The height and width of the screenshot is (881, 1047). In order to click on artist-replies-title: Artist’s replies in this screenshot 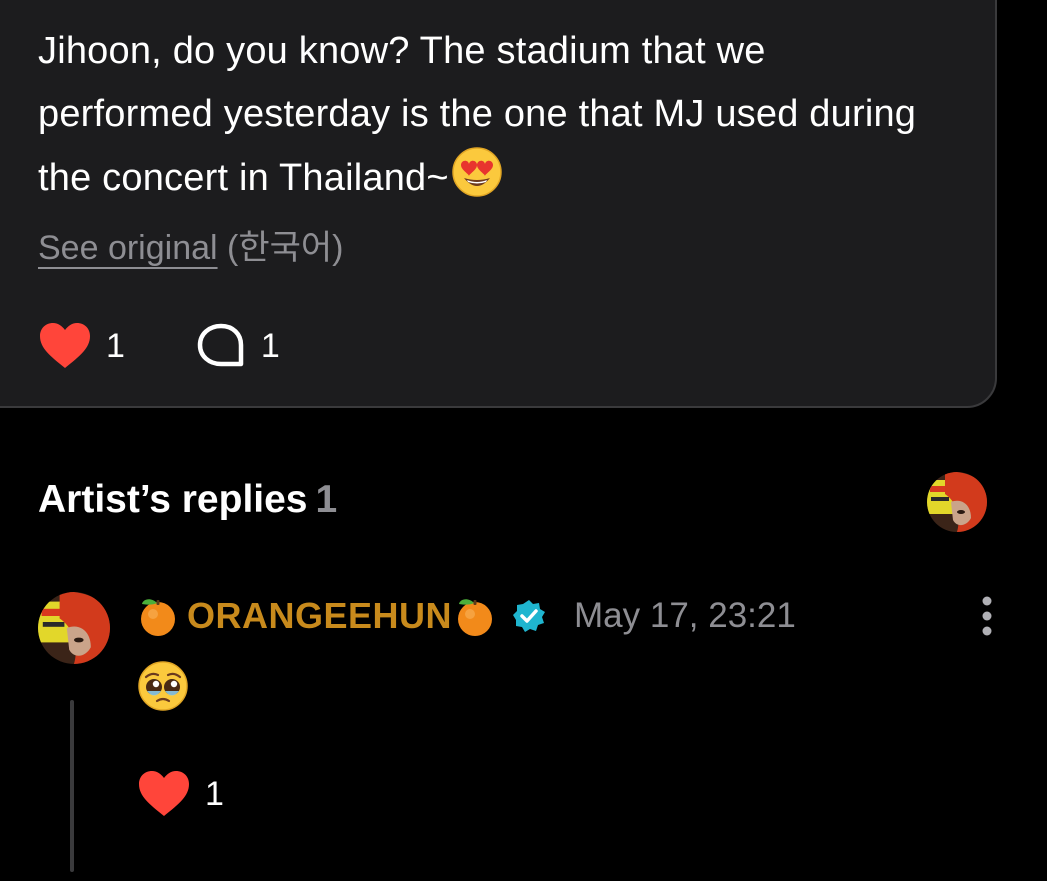, I will do `click(173, 499)`.